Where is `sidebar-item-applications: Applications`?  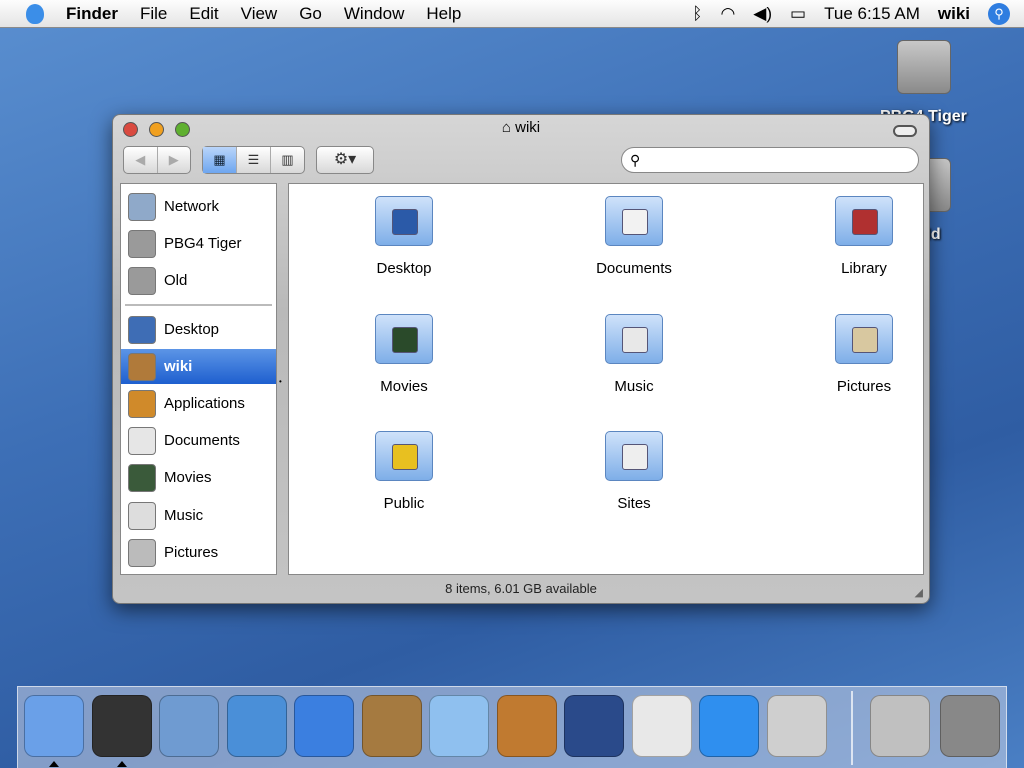 sidebar-item-applications: Applications is located at coordinates (198, 403).